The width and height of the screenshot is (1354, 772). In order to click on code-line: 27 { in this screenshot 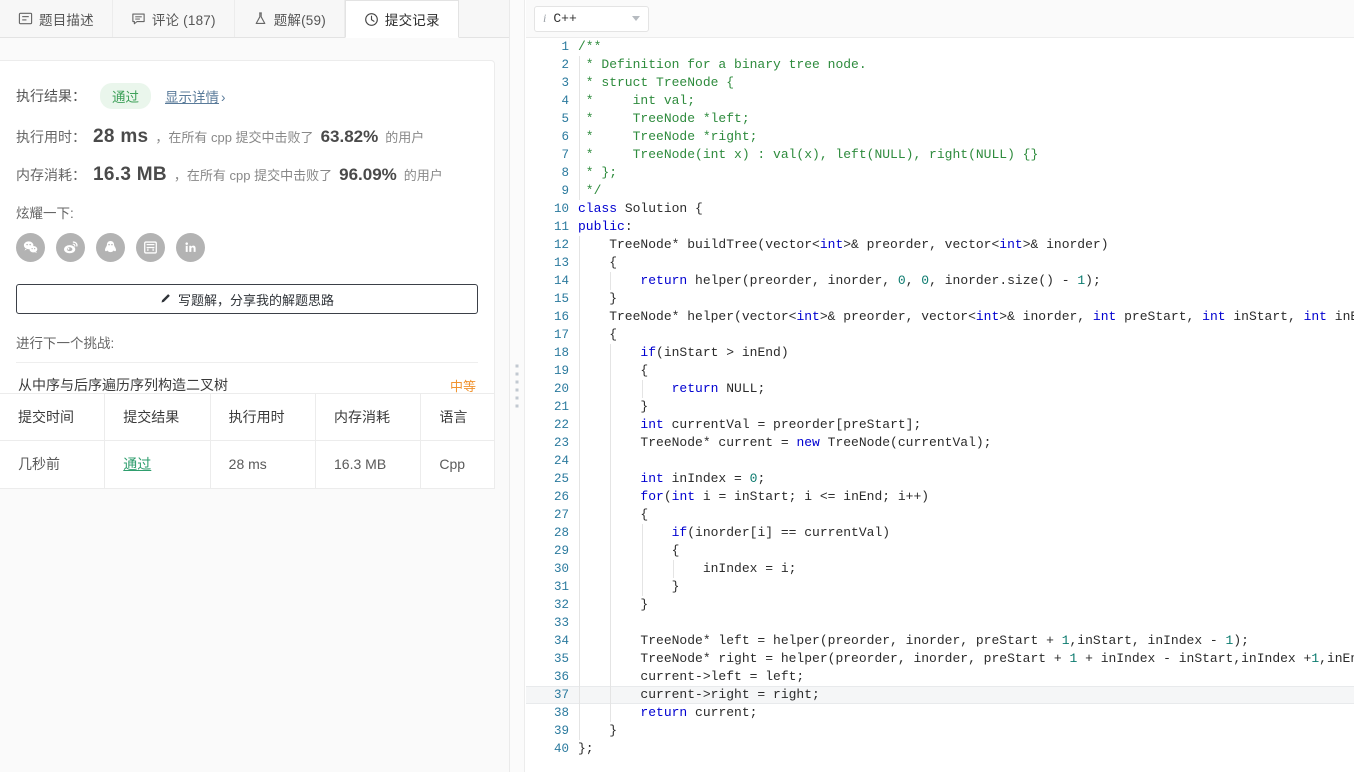, I will do `click(940, 515)`.